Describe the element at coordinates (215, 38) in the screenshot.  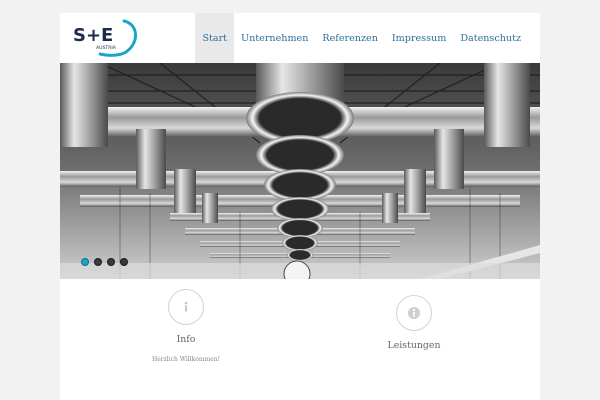
I see `nav-item-start: Start` at that location.